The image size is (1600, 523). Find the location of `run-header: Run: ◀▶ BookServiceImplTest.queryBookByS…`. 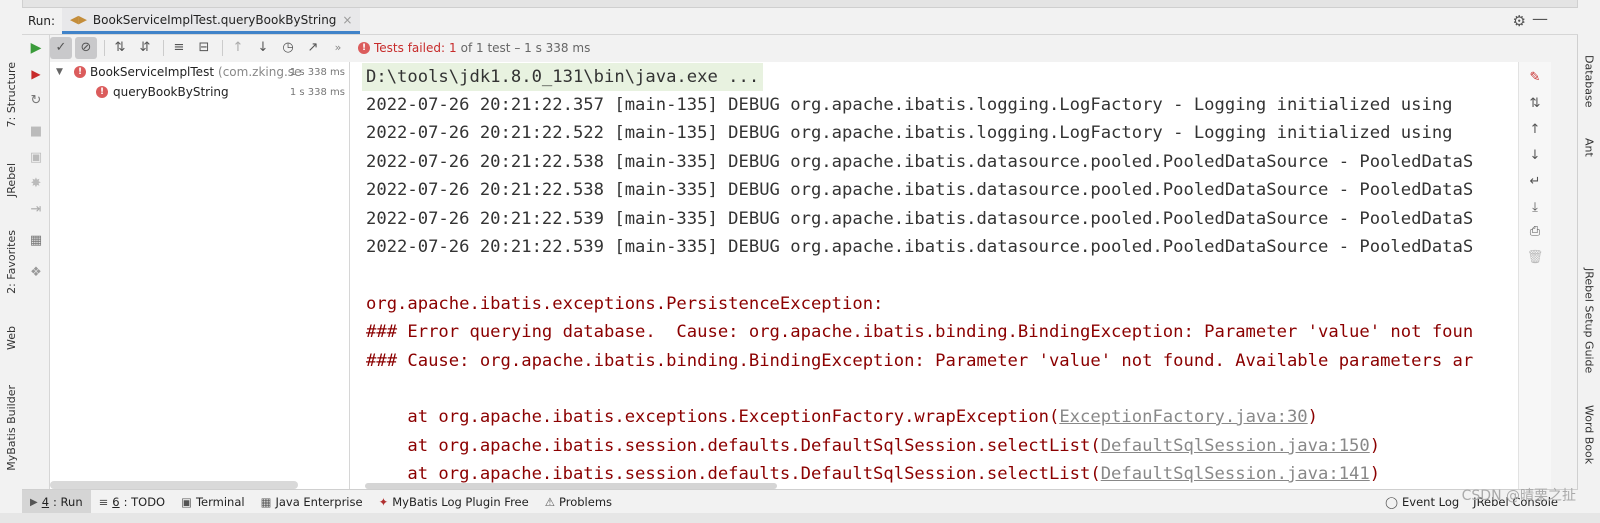

run-header: Run: ◀▶ BookServiceImplTest.queryBookByS… is located at coordinates (800, 21).